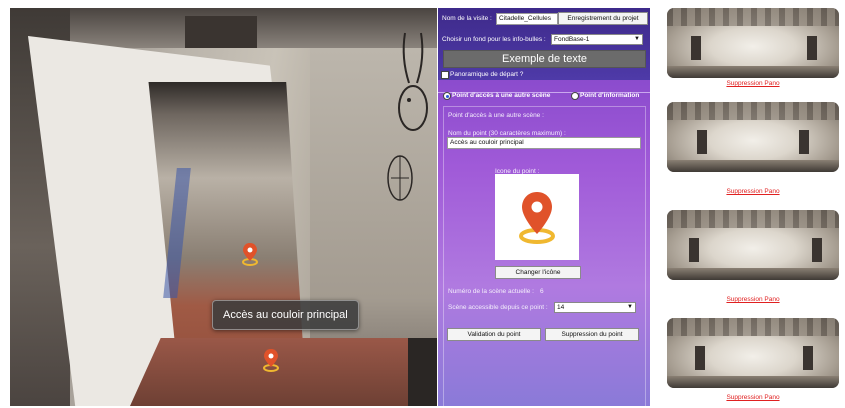  Describe the element at coordinates (592, 334) in the screenshot. I see `delete-point-button: Suppression du point` at that location.